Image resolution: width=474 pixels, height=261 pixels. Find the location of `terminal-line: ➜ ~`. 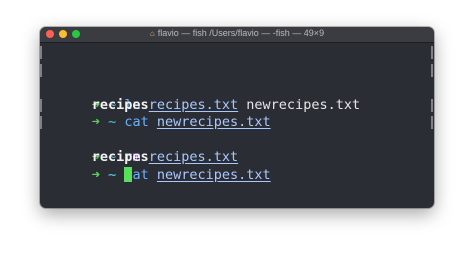

terminal-line: ➜ ~ is located at coordinates (236, 166).